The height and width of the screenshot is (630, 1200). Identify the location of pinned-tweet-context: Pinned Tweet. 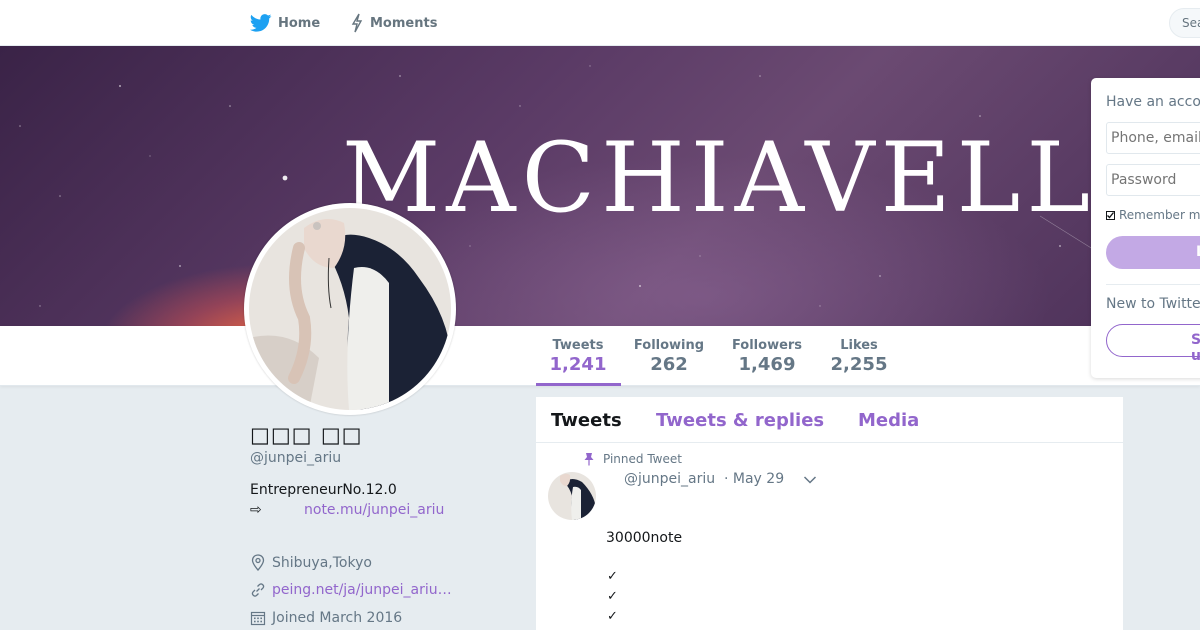
(633, 459).